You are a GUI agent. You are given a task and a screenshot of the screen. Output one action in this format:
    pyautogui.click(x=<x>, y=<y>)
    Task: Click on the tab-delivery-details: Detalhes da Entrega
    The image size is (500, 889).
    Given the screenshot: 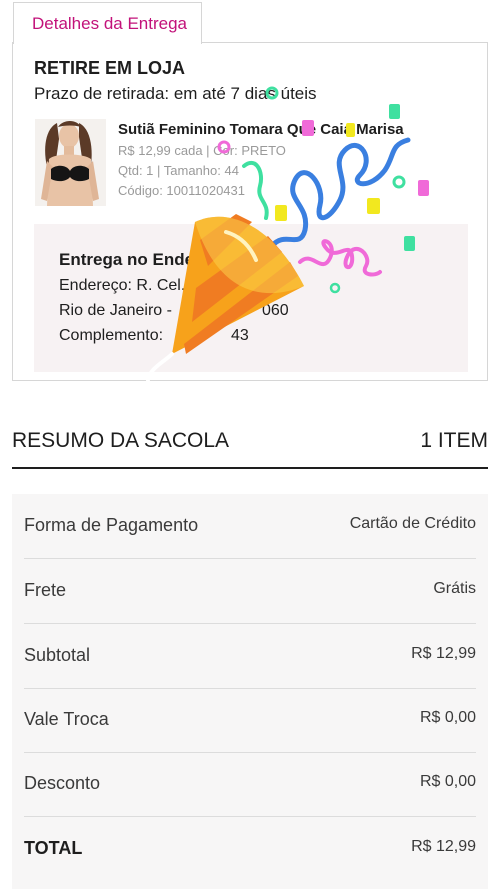 What is the action you would take?
    pyautogui.click(x=107, y=23)
    